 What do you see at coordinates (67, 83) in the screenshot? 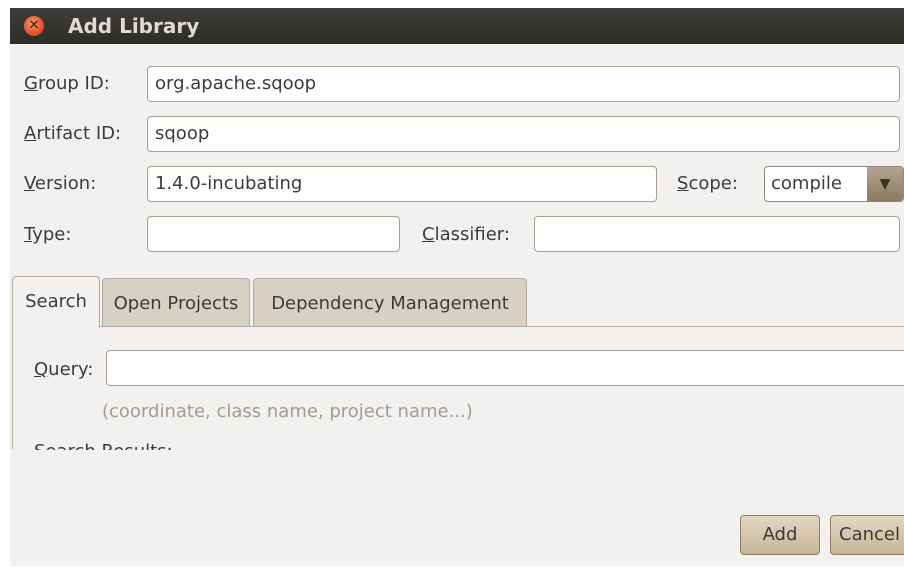
I see `group-id-label: Group ID:` at bounding box center [67, 83].